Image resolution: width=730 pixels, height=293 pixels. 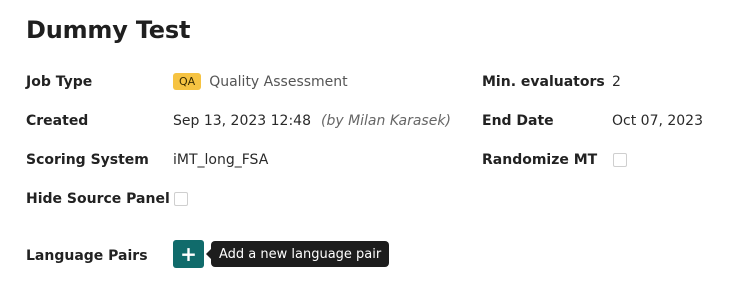 I want to click on min-evaluators-value: 2, so click(x=616, y=82).